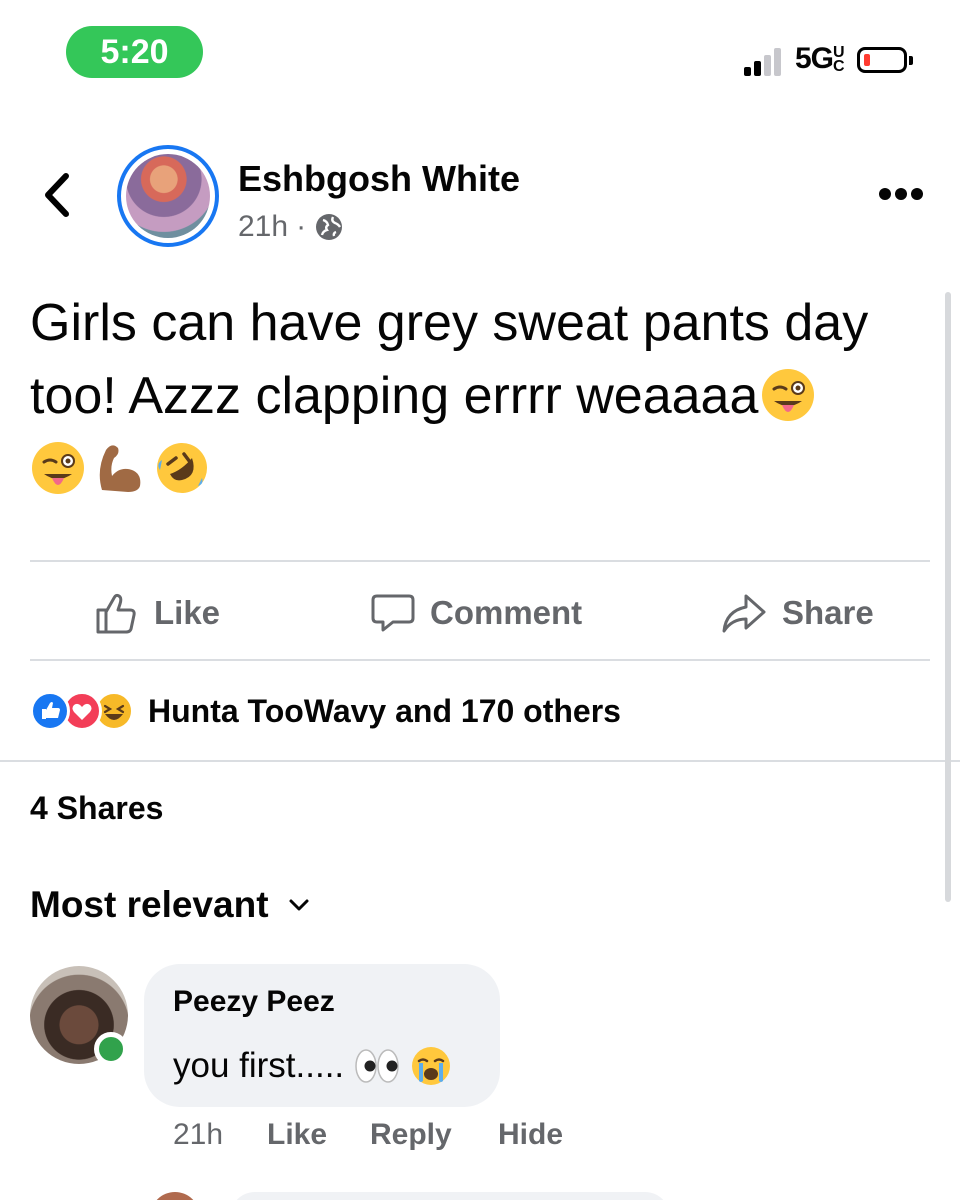 The width and height of the screenshot is (960, 1200). I want to click on sort-label: Most relevant, so click(149, 904).